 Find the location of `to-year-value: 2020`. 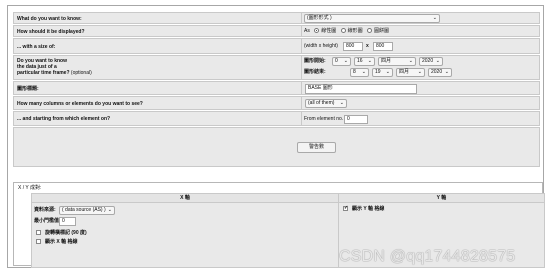

to-year-value: 2020 is located at coordinates (437, 72).